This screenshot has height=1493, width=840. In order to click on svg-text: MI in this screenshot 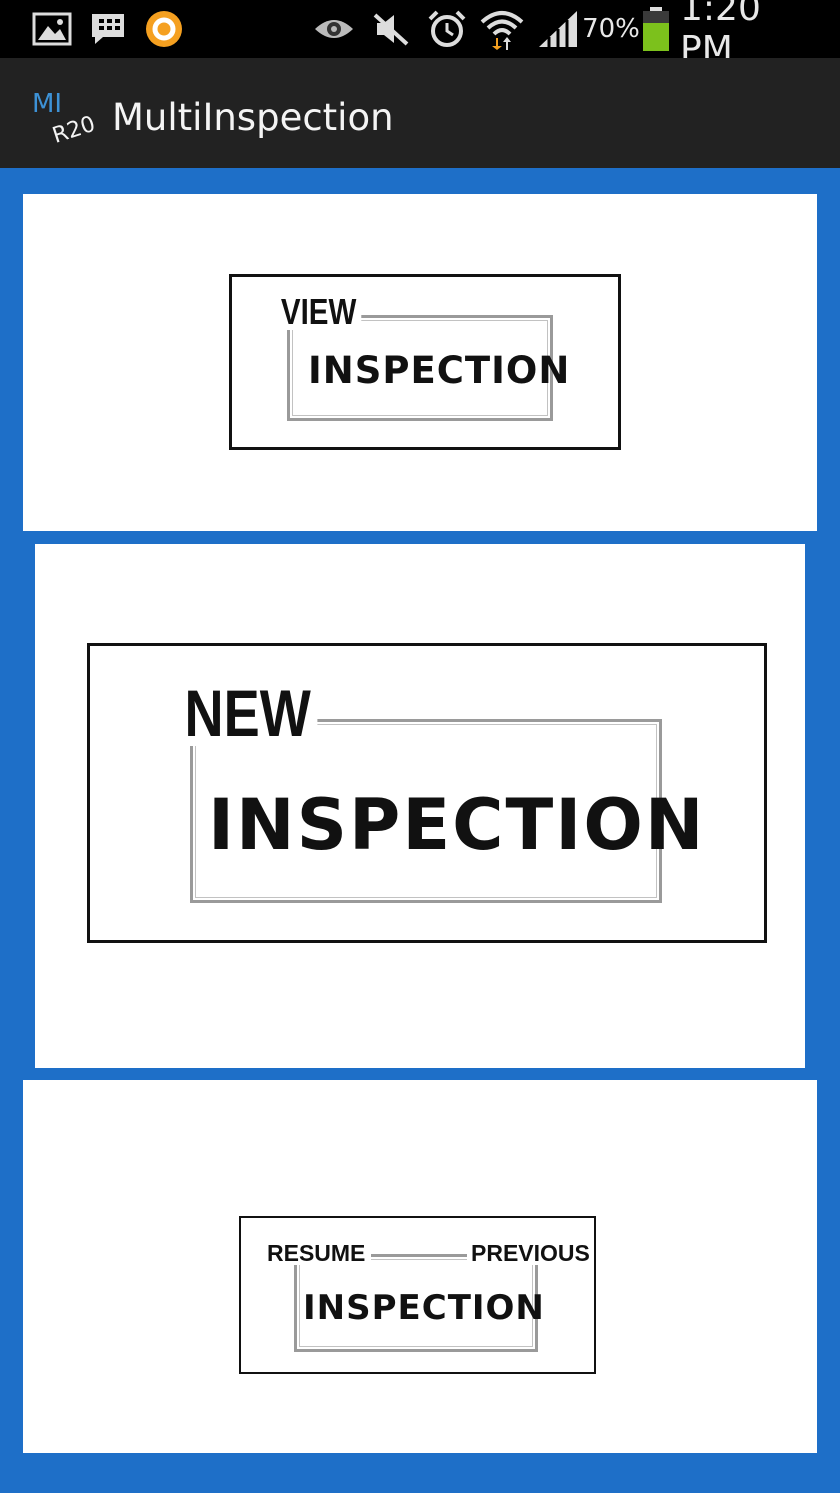, I will do `click(47, 104)`.